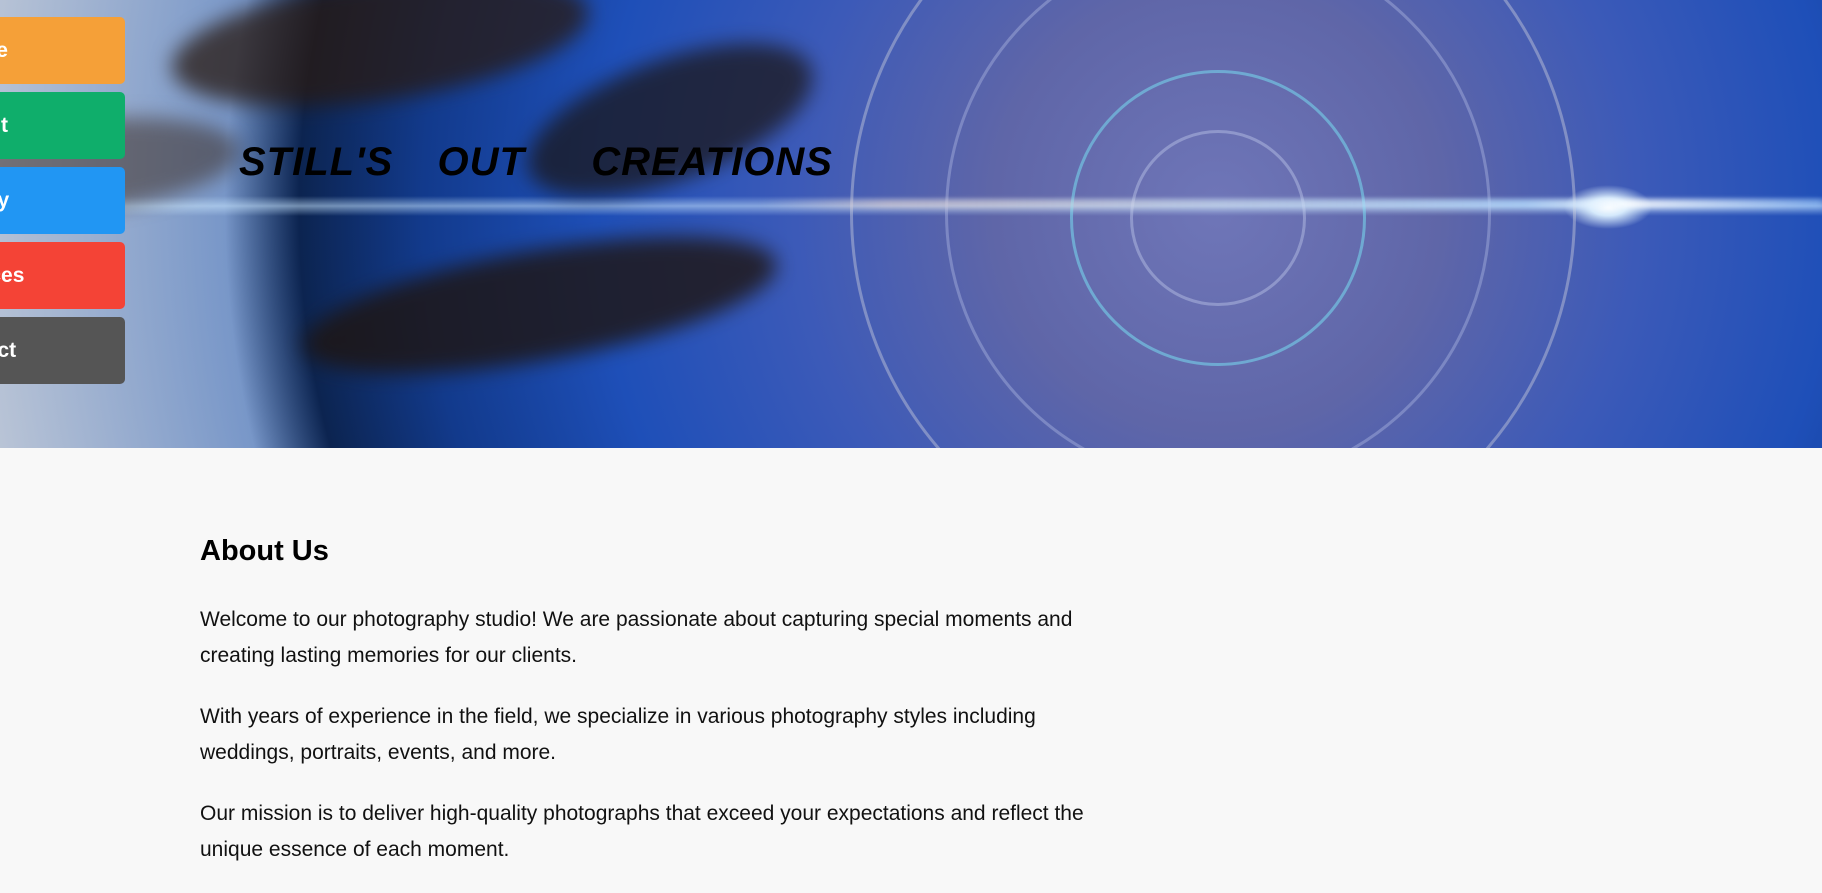 This screenshot has height=893, width=1822. I want to click on nav-button-label: Gallery, so click(5, 200).